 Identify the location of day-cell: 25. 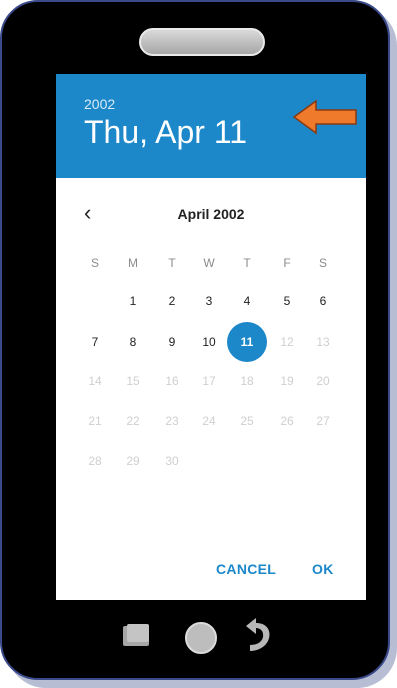
(247, 421).